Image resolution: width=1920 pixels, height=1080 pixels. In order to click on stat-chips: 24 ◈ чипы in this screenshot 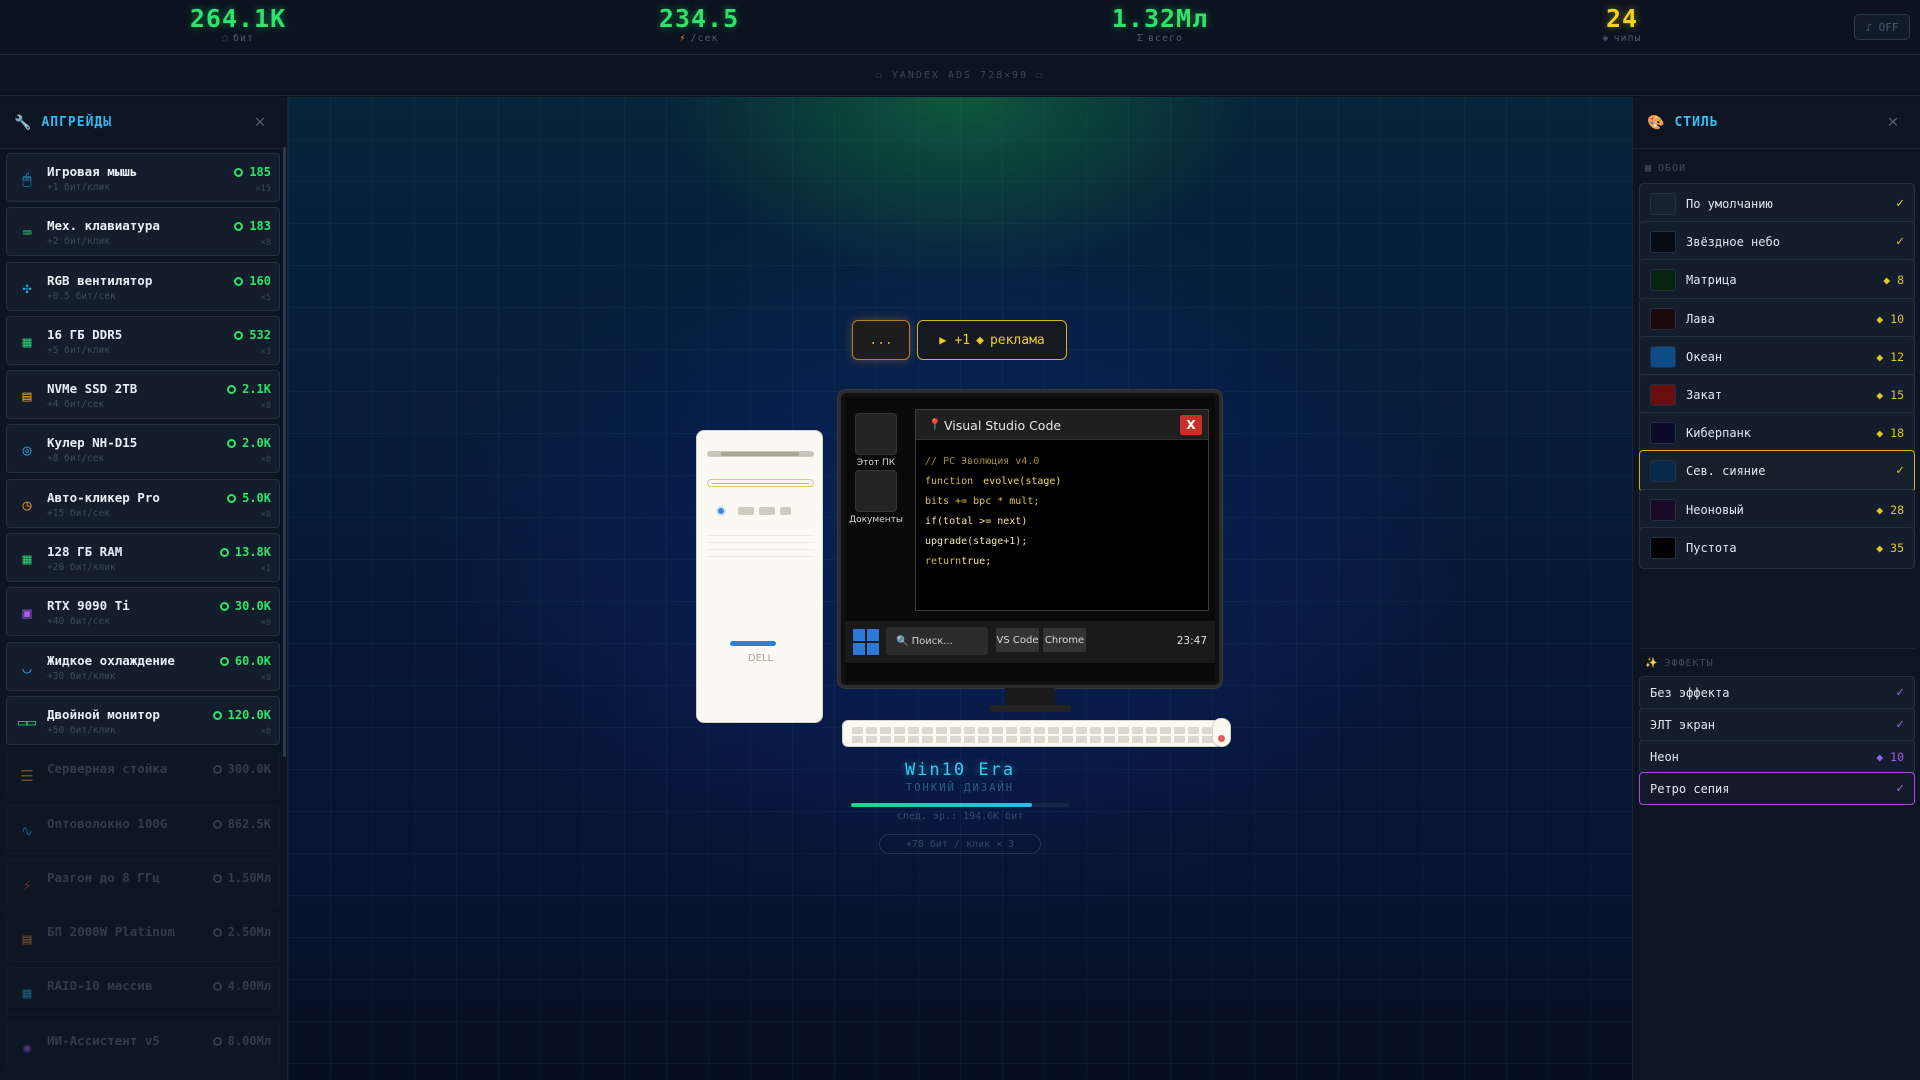, I will do `click(1622, 24)`.